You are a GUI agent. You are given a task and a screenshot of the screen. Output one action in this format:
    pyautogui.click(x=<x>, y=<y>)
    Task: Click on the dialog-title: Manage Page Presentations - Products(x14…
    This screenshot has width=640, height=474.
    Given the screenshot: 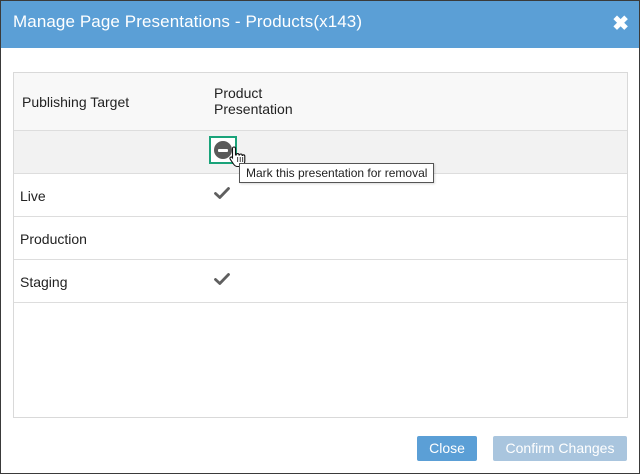 What is the action you would take?
    pyautogui.click(x=188, y=21)
    